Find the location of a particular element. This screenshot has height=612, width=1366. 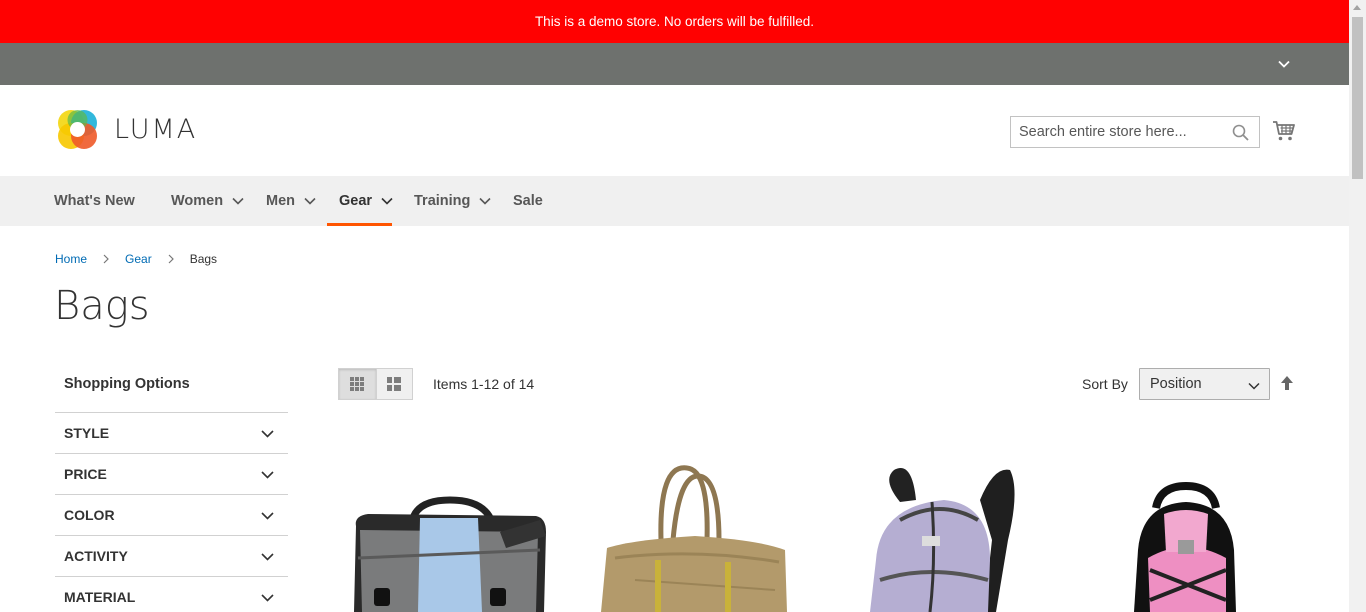

filter-style: Style is located at coordinates (171, 432).